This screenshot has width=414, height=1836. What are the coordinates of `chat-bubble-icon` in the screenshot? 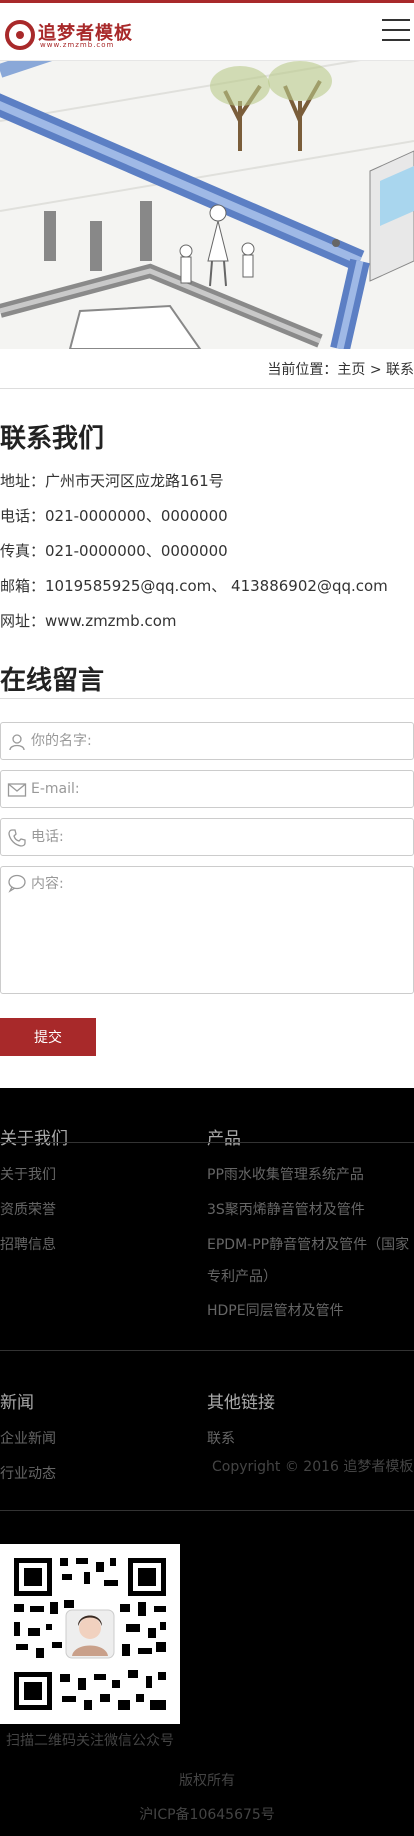 It's located at (17, 883).